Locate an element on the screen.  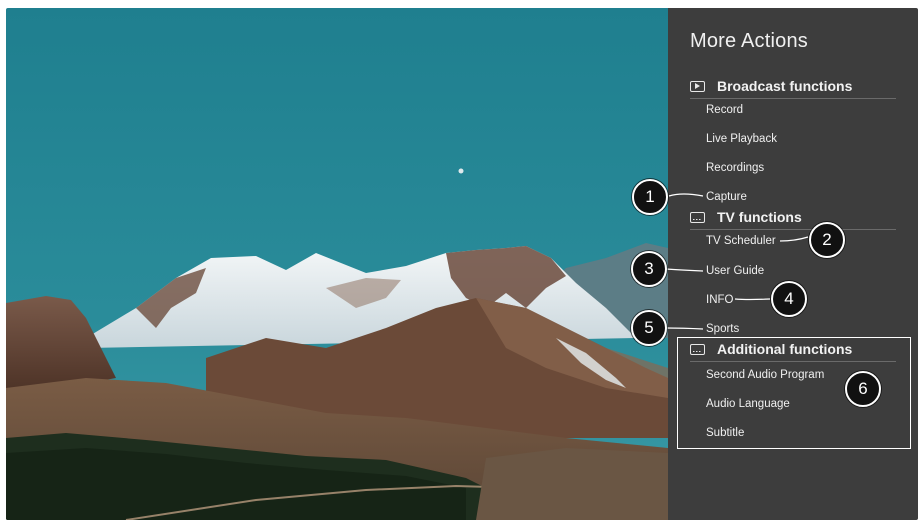
menu-item-info: INFO is located at coordinates (719, 300).